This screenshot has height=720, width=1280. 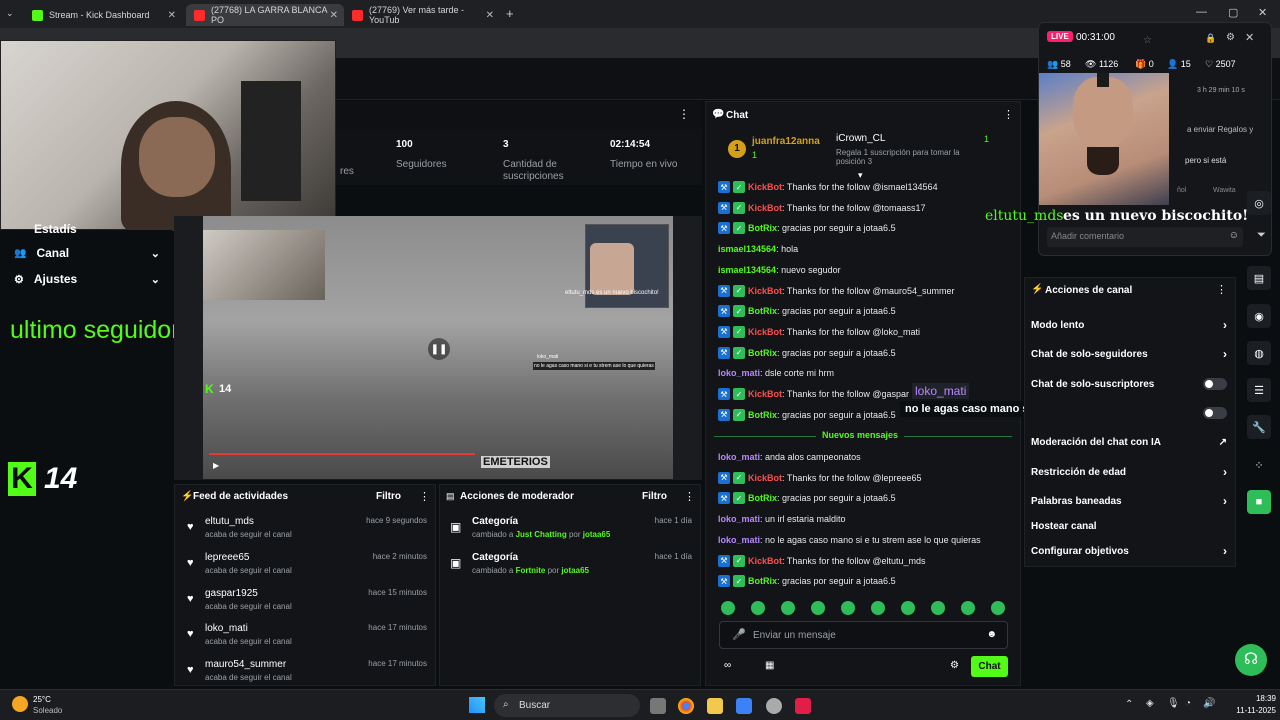 What do you see at coordinates (1129, 354) in the screenshot?
I see `channel-action-item: Chat de solo-seguidores ›` at bounding box center [1129, 354].